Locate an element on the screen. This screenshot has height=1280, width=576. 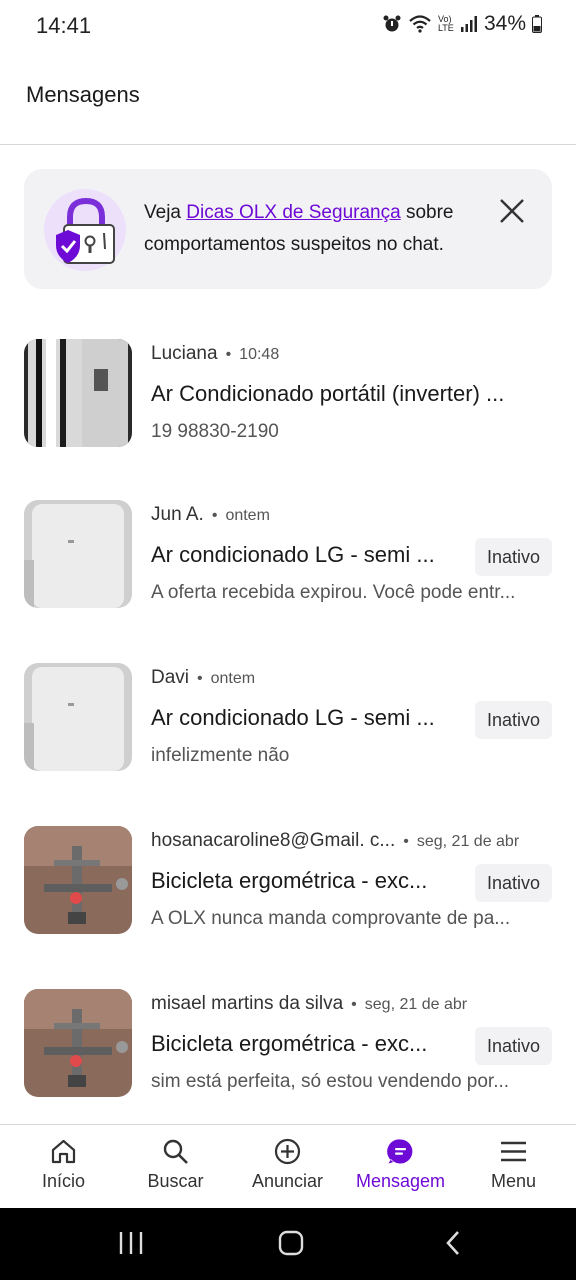
nav-label: Menu is located at coordinates (513, 1181).